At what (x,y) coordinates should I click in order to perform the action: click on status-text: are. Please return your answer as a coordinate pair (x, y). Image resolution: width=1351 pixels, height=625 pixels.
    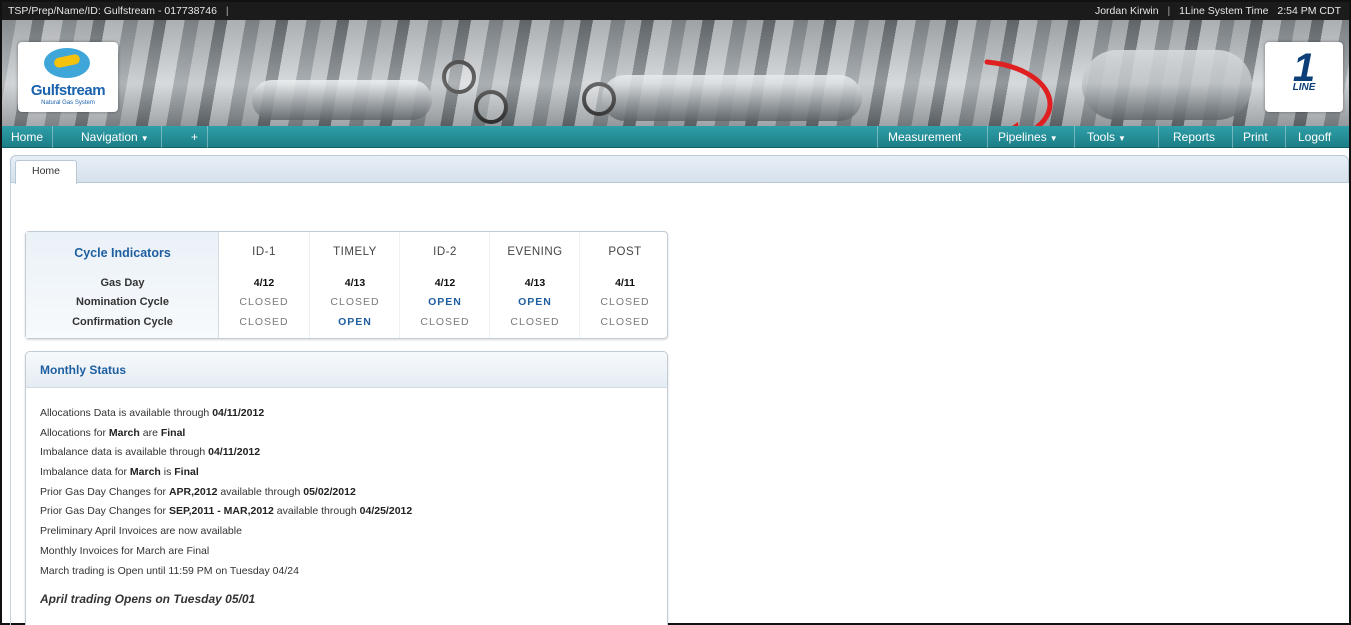
    Looking at the image, I should click on (150, 432).